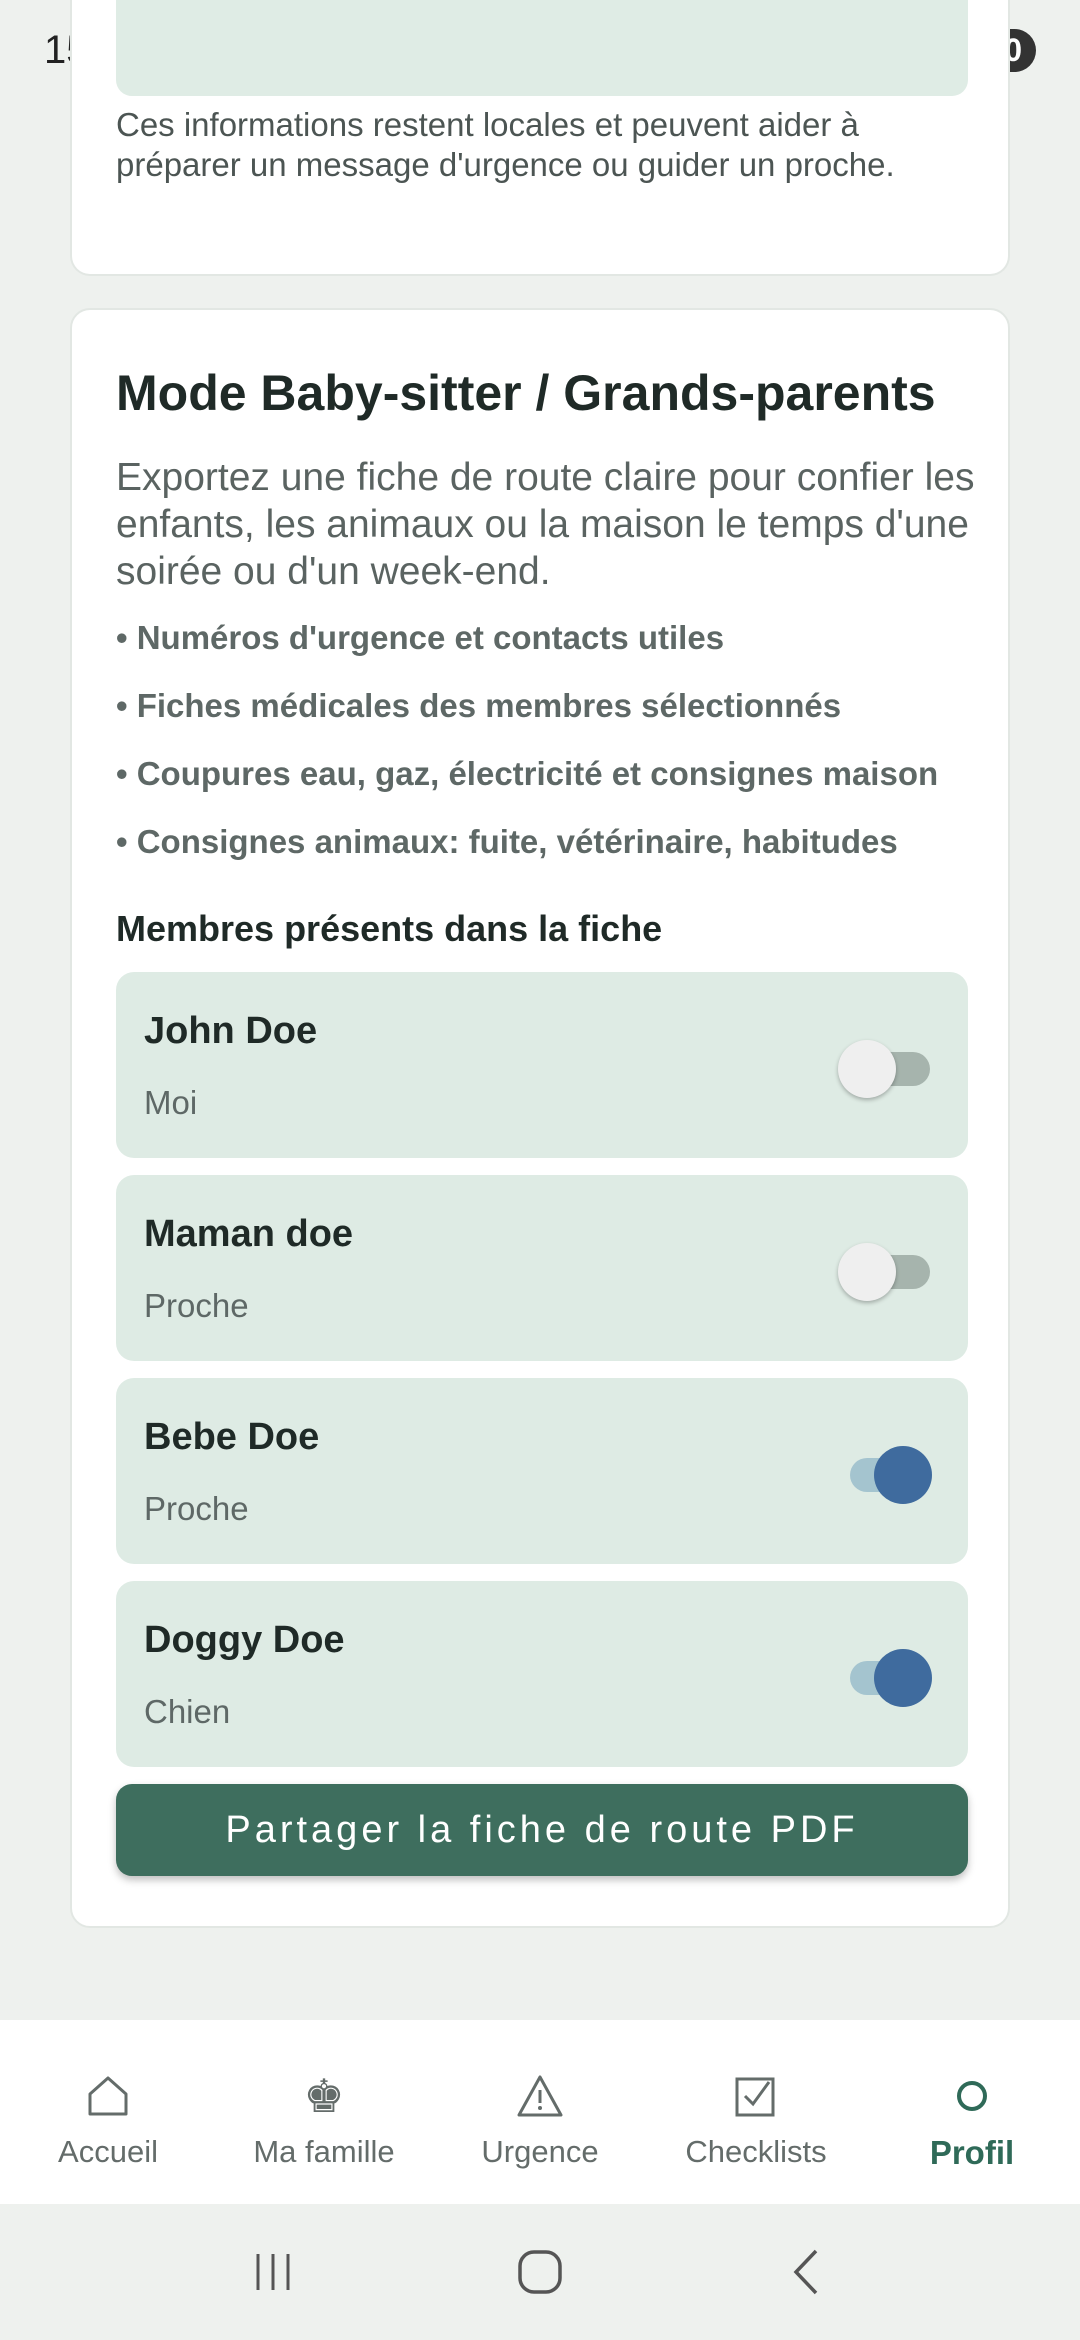 Image resolution: width=1080 pixels, height=2340 pixels. Describe the element at coordinates (171, 1102) in the screenshot. I see `member-role: Moi` at that location.